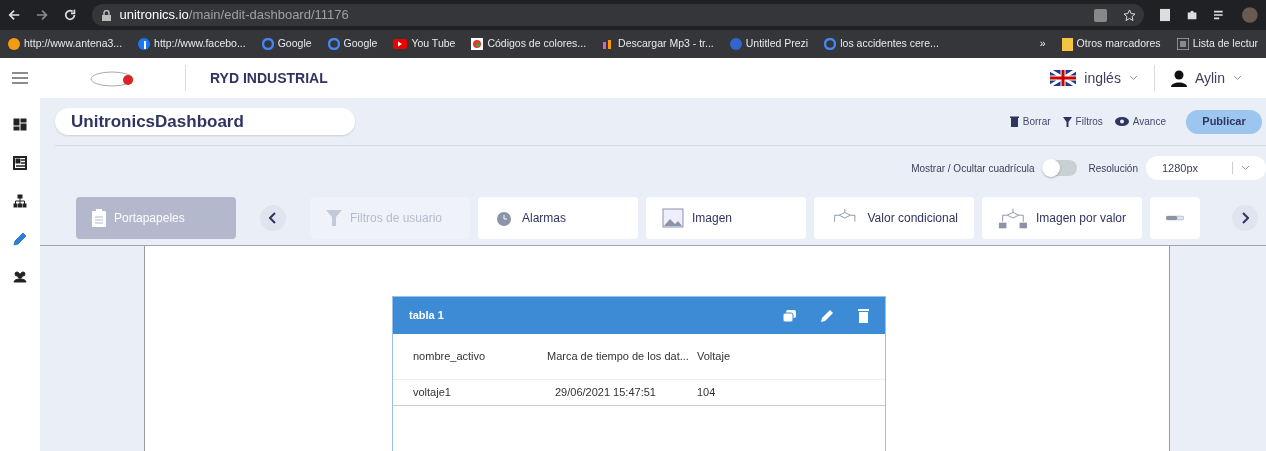  I want to click on avatar-icon, so click(1250, 15).